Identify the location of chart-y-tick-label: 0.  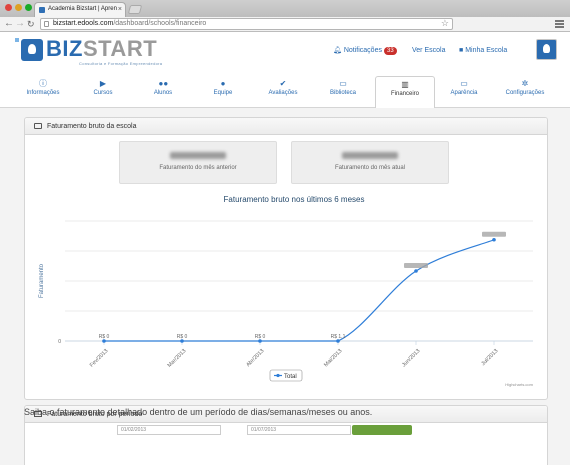
(59, 342).